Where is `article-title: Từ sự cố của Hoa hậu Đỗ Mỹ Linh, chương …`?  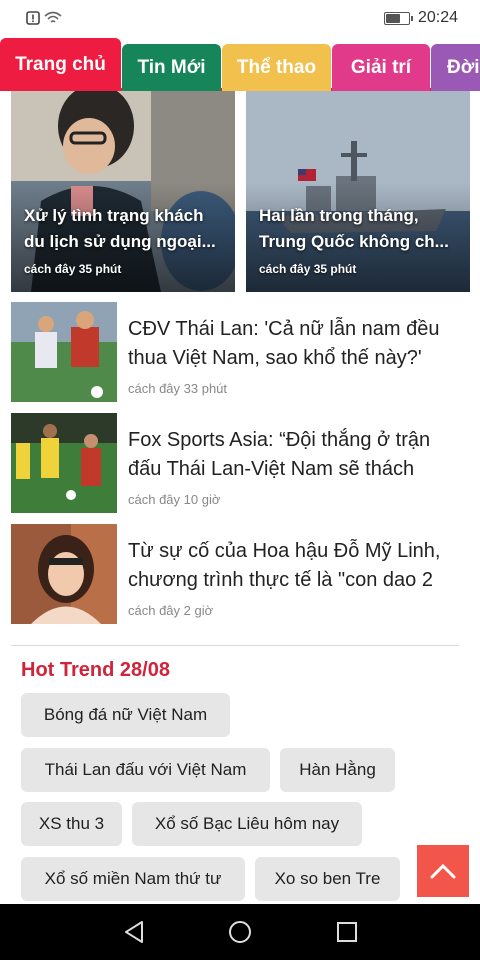
article-title: Từ sự cố của Hoa hậu Đỗ Mỹ Linh, chương … is located at coordinates (284, 565).